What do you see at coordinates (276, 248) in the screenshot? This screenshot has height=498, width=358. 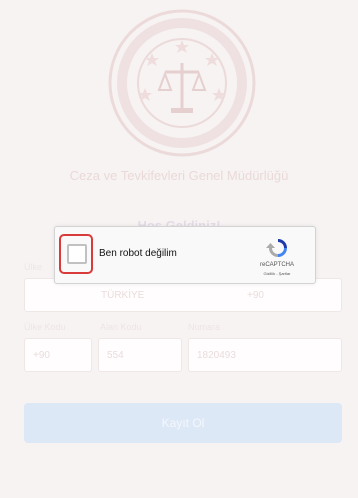 I see `recaptcha-logo-icon` at bounding box center [276, 248].